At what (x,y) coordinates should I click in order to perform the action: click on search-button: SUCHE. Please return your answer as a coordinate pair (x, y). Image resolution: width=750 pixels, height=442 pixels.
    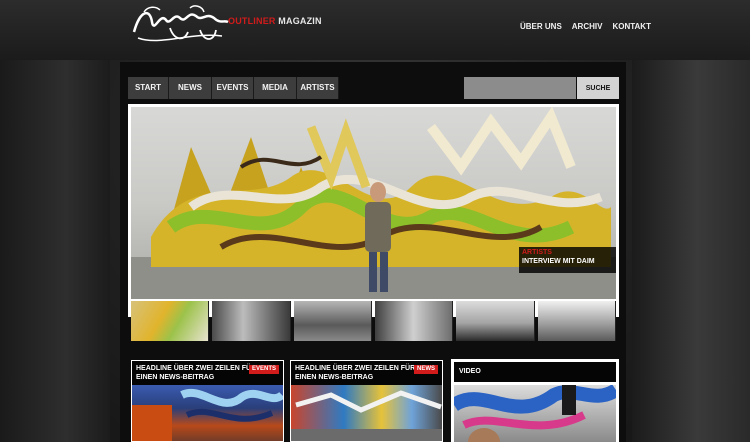
    Looking at the image, I should click on (598, 88).